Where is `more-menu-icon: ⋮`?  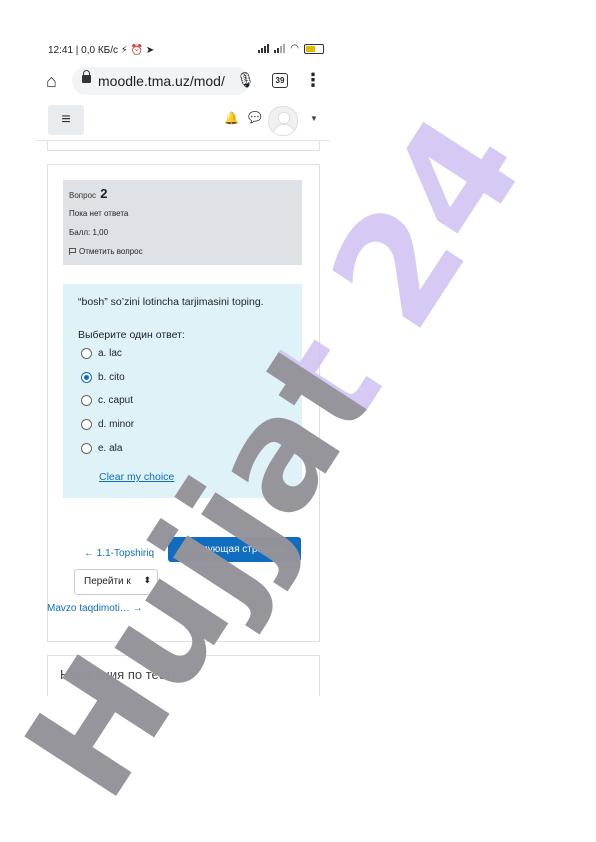
more-menu-icon: ⋮ is located at coordinates (313, 80).